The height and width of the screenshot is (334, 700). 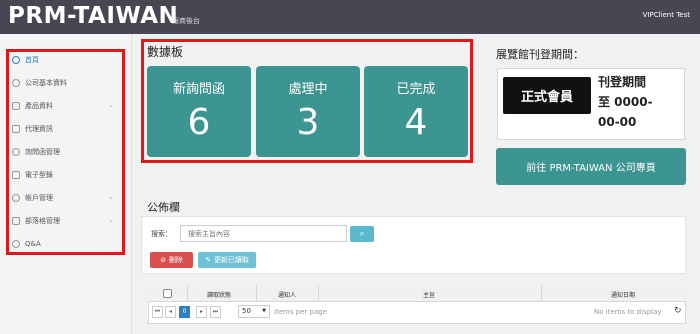 I want to click on delete-button-label: 刪除, so click(x=175, y=260).